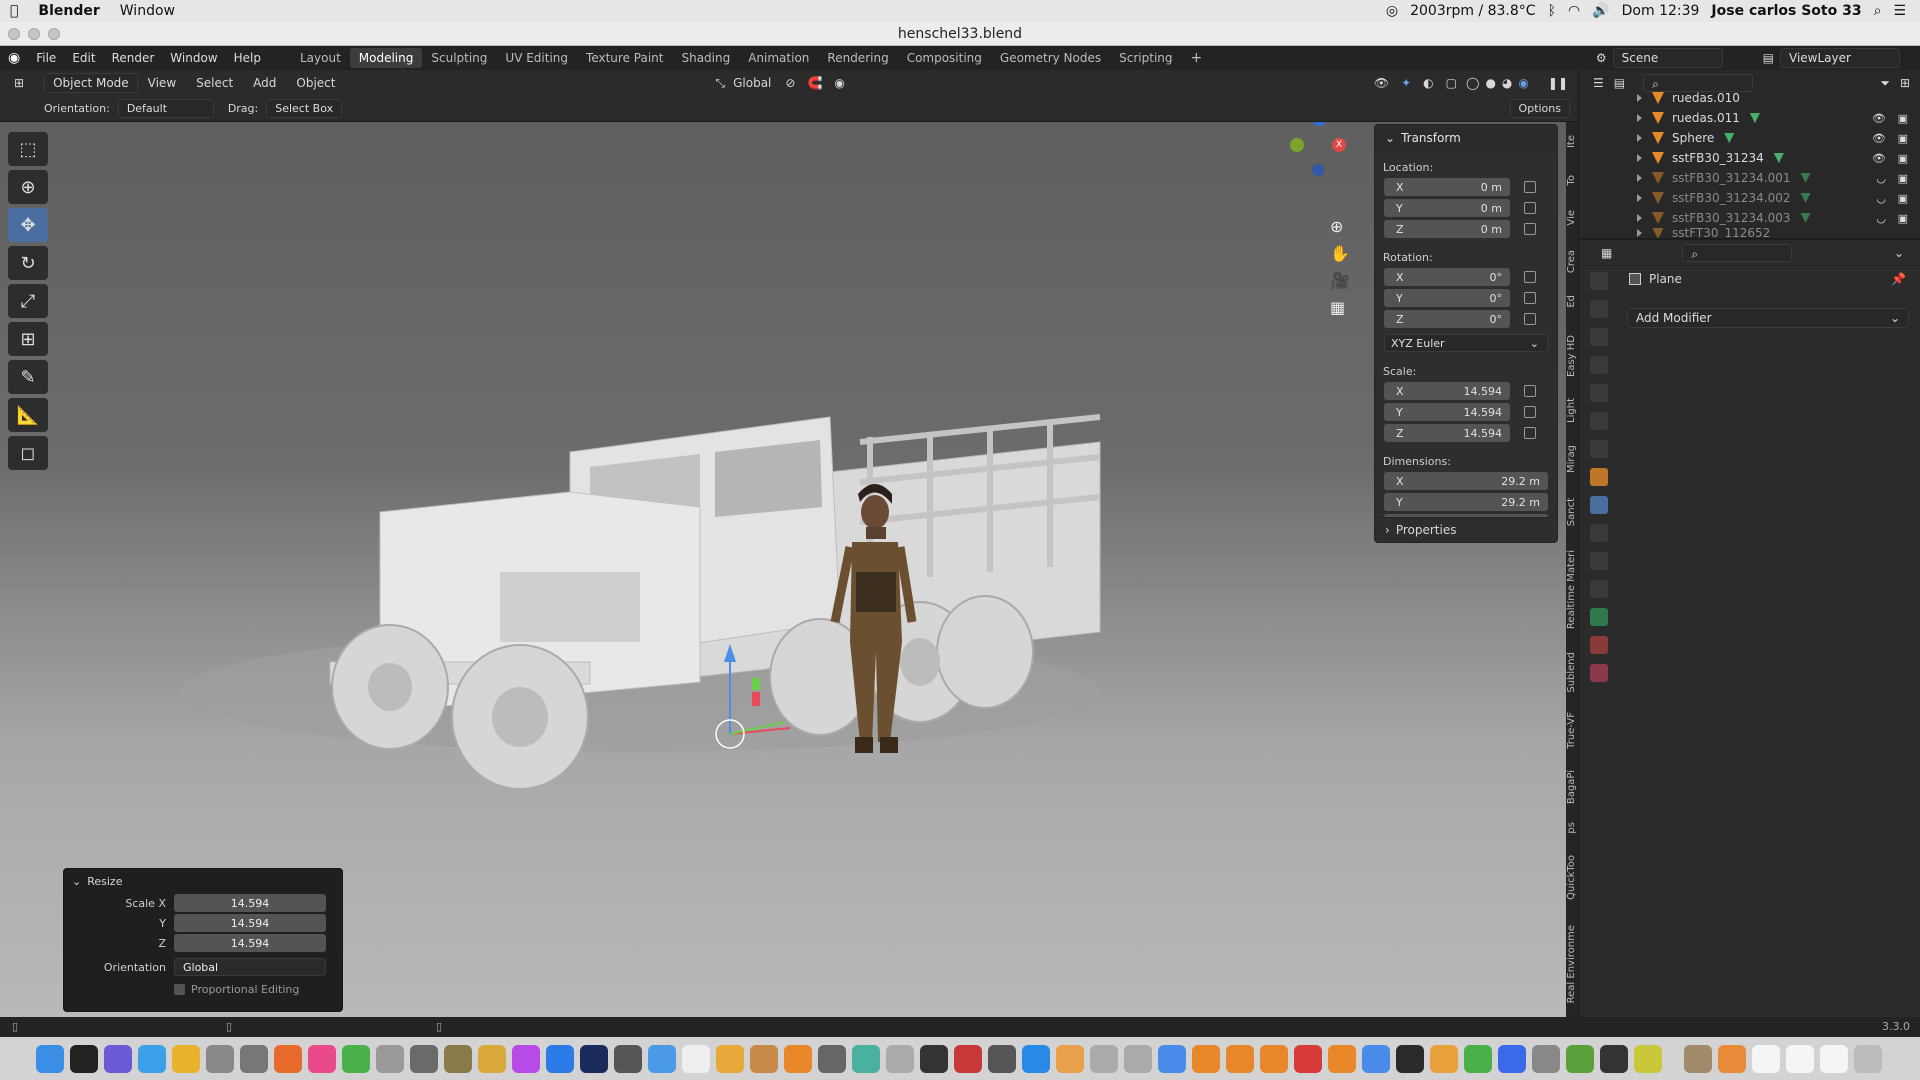 The width and height of the screenshot is (1920, 1080). I want to click on outliner-row: ruedas.011 👁 ▣, so click(1749, 118).